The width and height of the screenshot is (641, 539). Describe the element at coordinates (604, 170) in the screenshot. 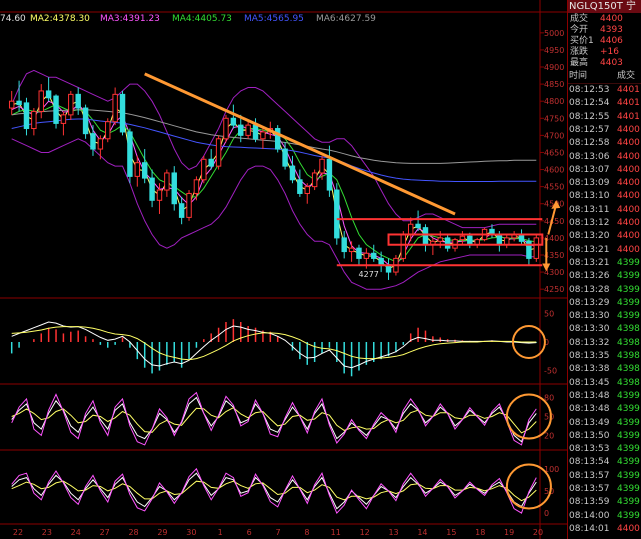

I see `trade-row: 08:13:07 4400` at that location.